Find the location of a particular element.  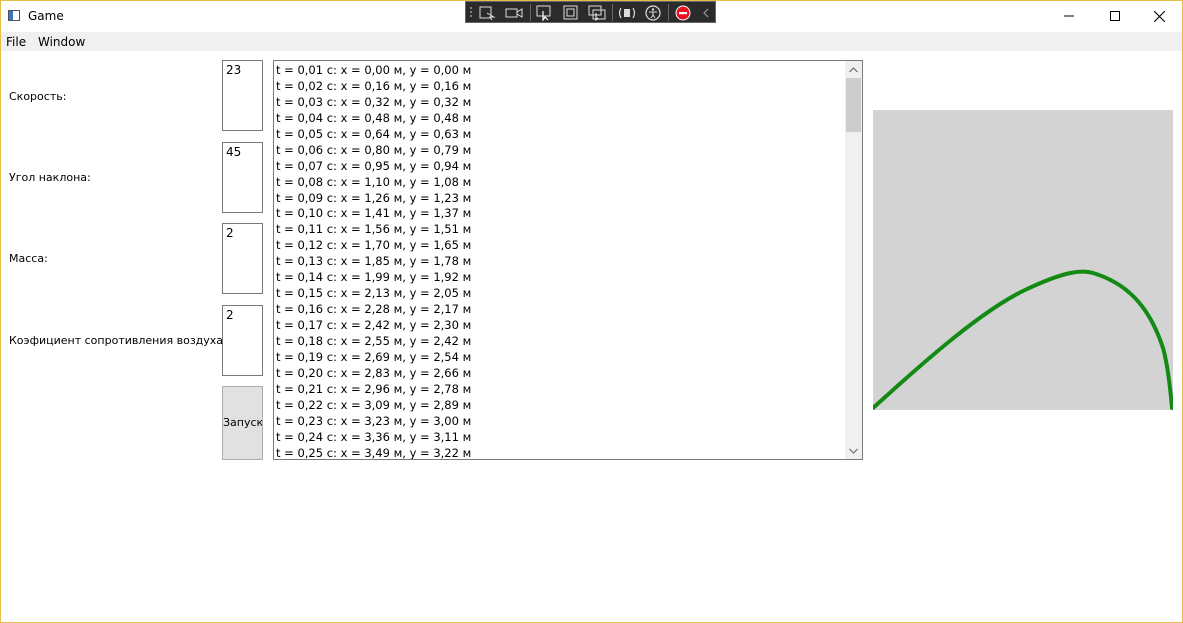

angle-input: 45 is located at coordinates (242, 177).